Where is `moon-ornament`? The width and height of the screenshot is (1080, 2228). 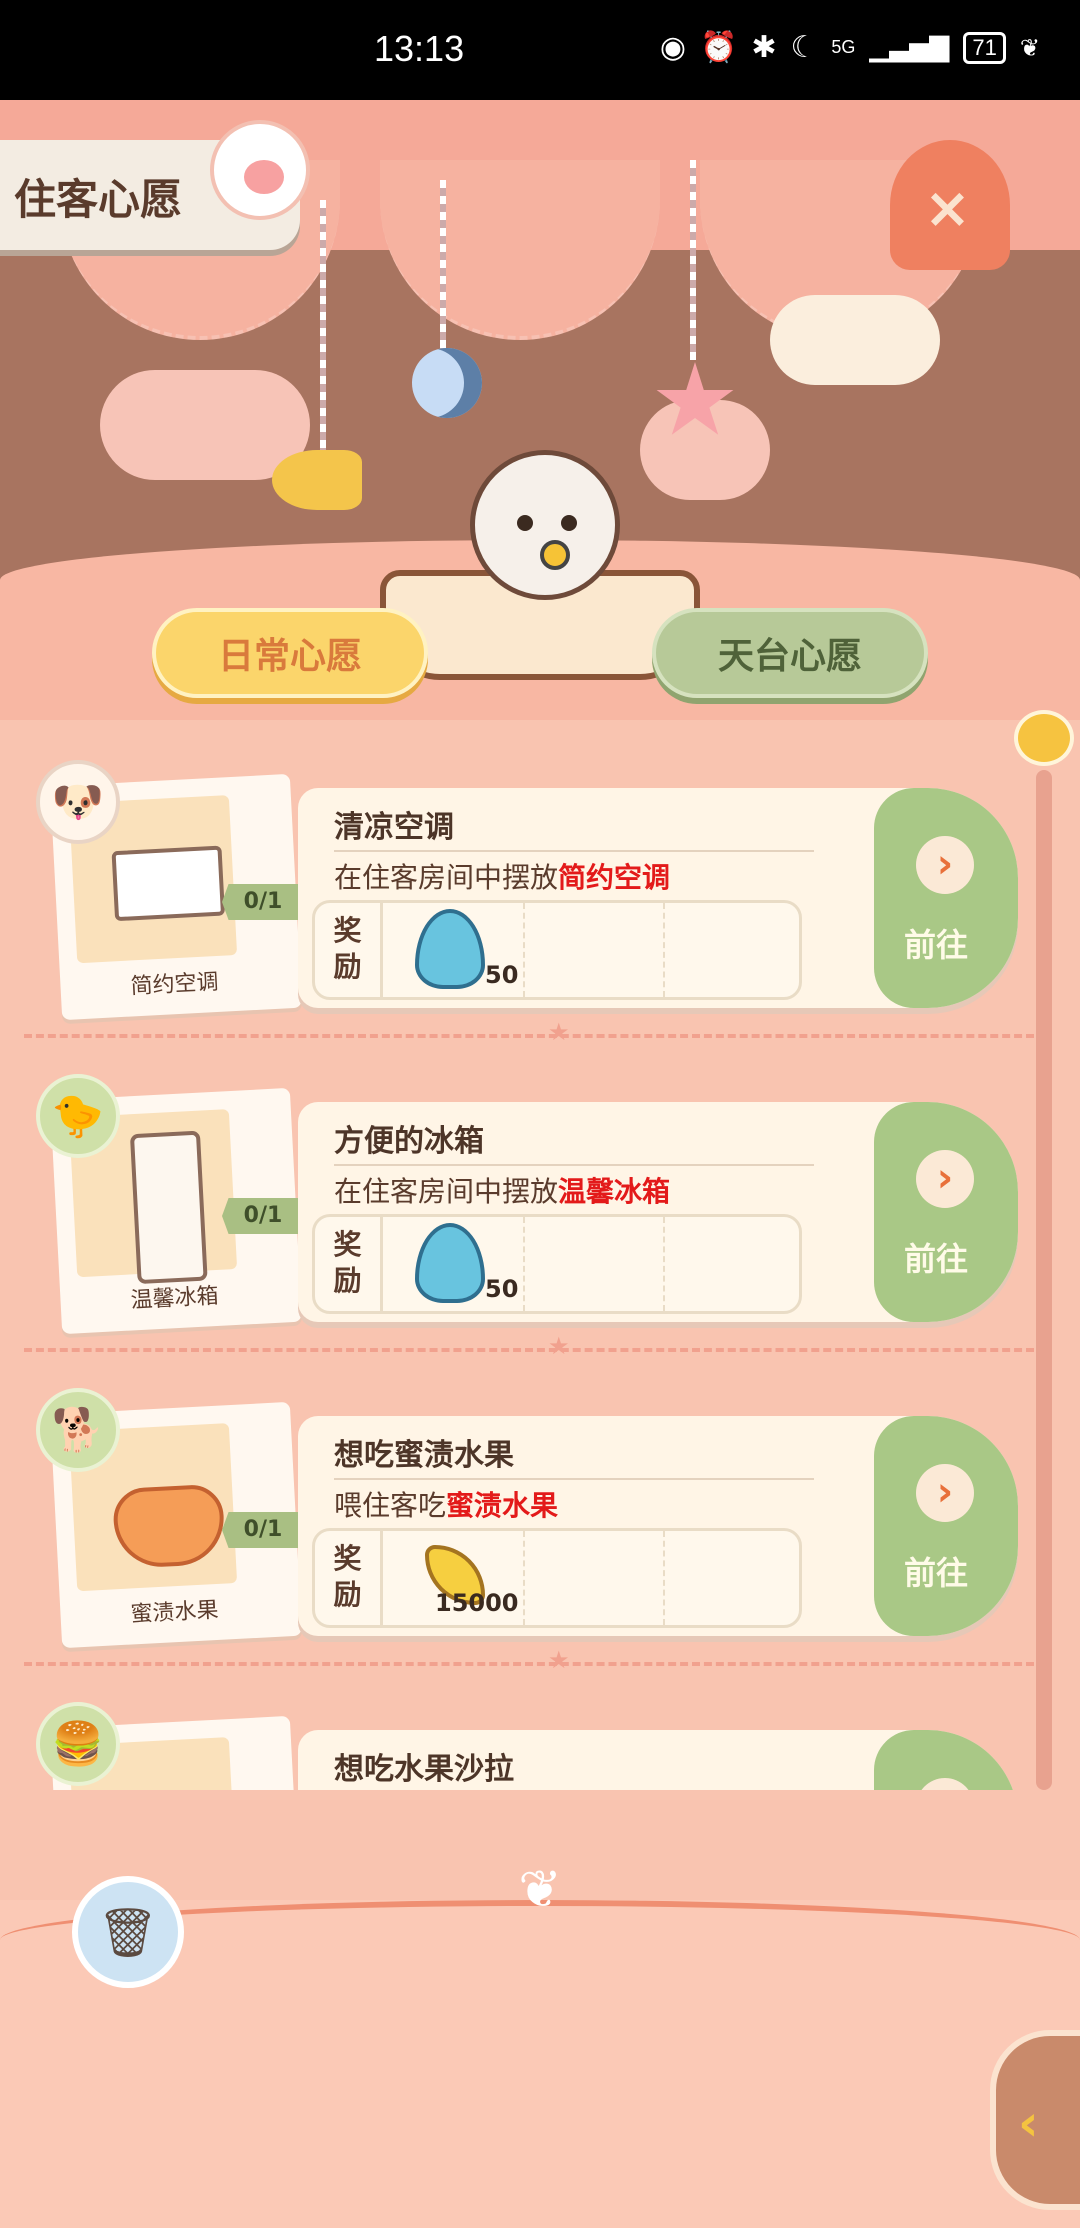
moon-ornament is located at coordinates (447, 383).